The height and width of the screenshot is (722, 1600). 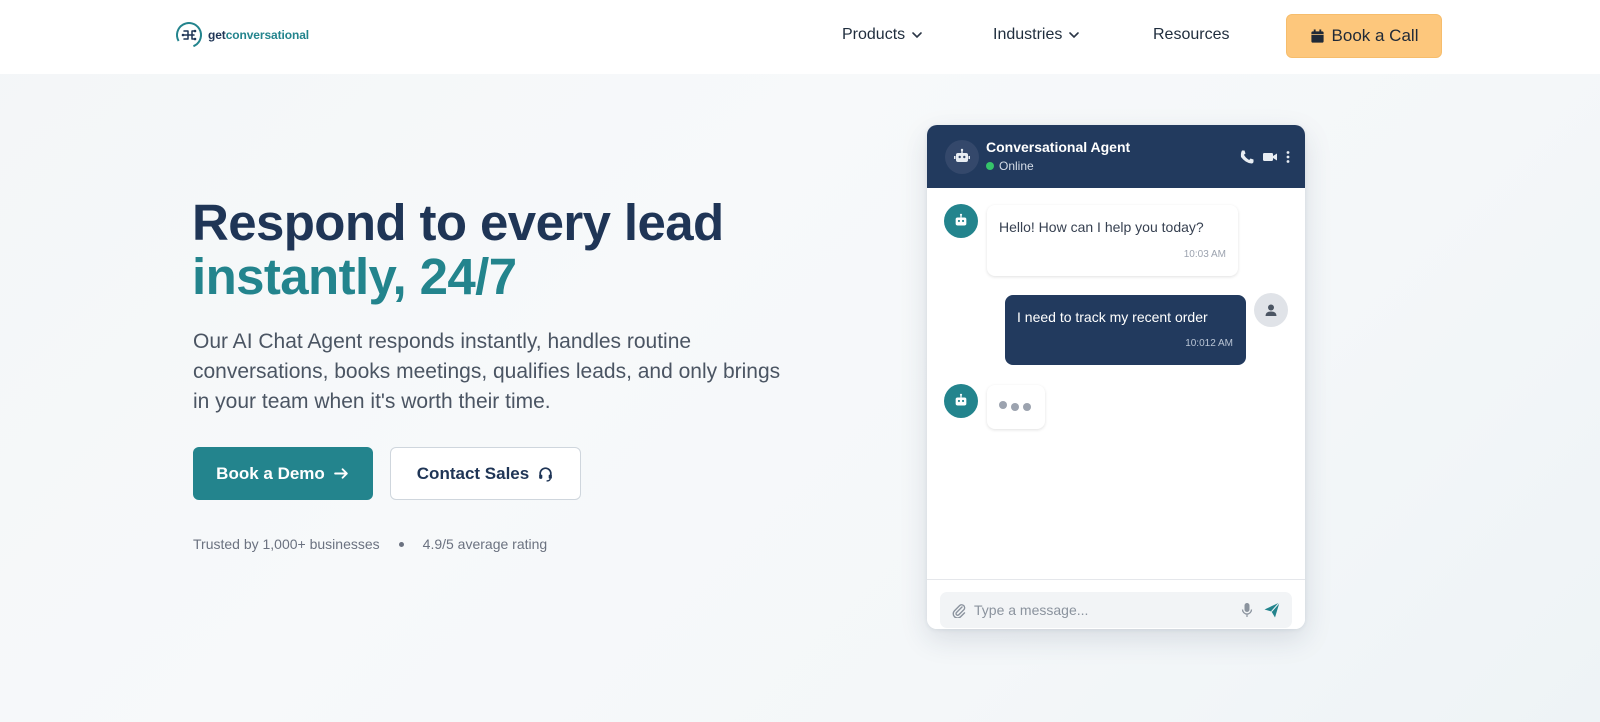 I want to click on nav-products: Products, so click(x=882, y=35).